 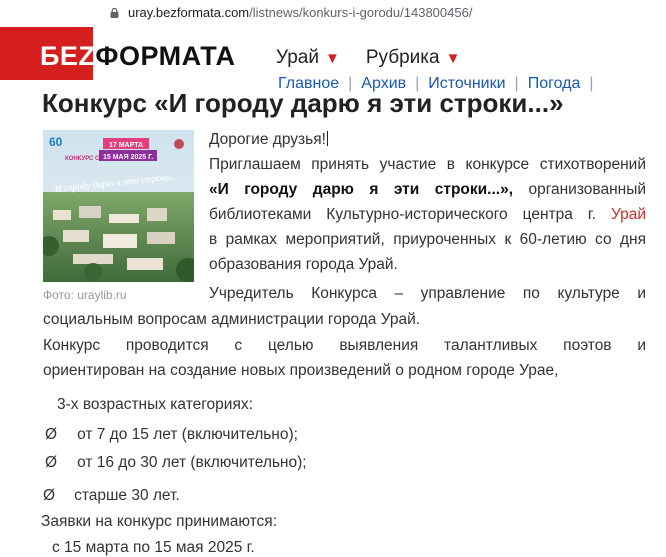 I want to click on category-item: Øот 16 до 30 лет (включительно);, so click(x=176, y=463).